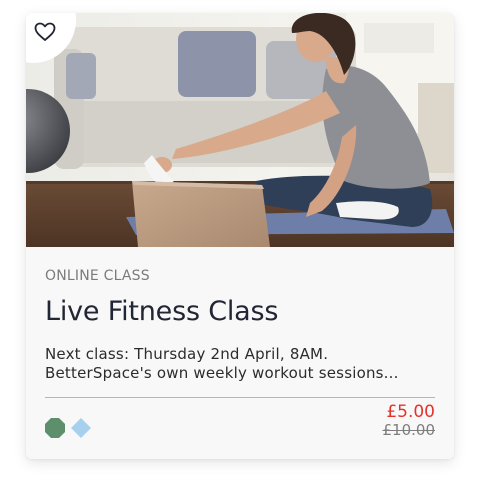 Image resolution: width=492 pixels, height=486 pixels. What do you see at coordinates (97, 276) in the screenshot?
I see `class-type-label: ONLINE CLASS` at bounding box center [97, 276].